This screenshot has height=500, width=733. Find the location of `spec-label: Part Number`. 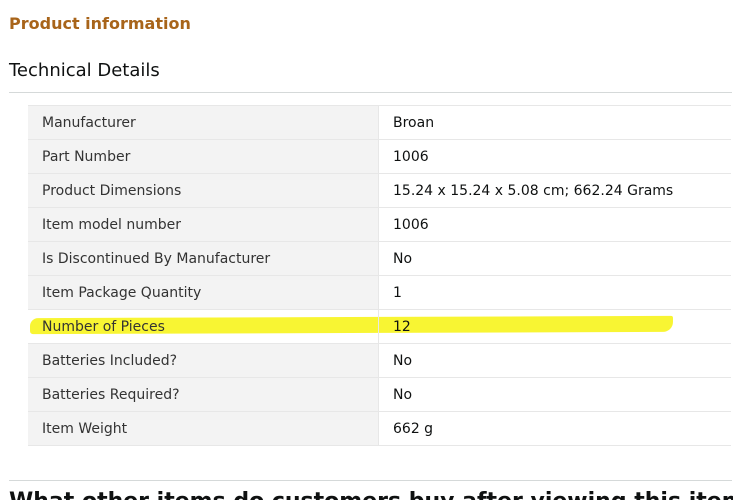

spec-label: Part Number is located at coordinates (203, 156).